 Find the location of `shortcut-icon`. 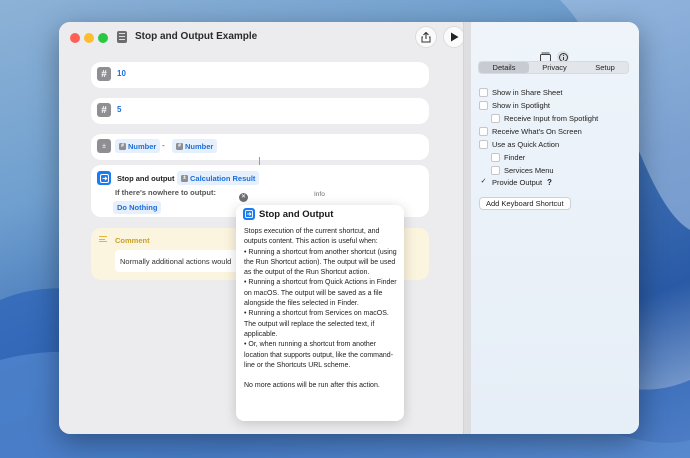

shortcut-icon is located at coordinates (122, 37).